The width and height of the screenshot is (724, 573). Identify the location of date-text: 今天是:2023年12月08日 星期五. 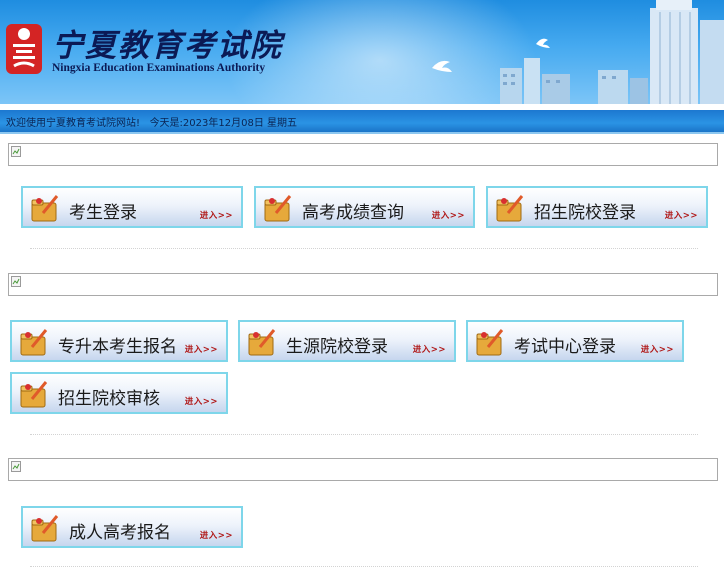
(223, 123).